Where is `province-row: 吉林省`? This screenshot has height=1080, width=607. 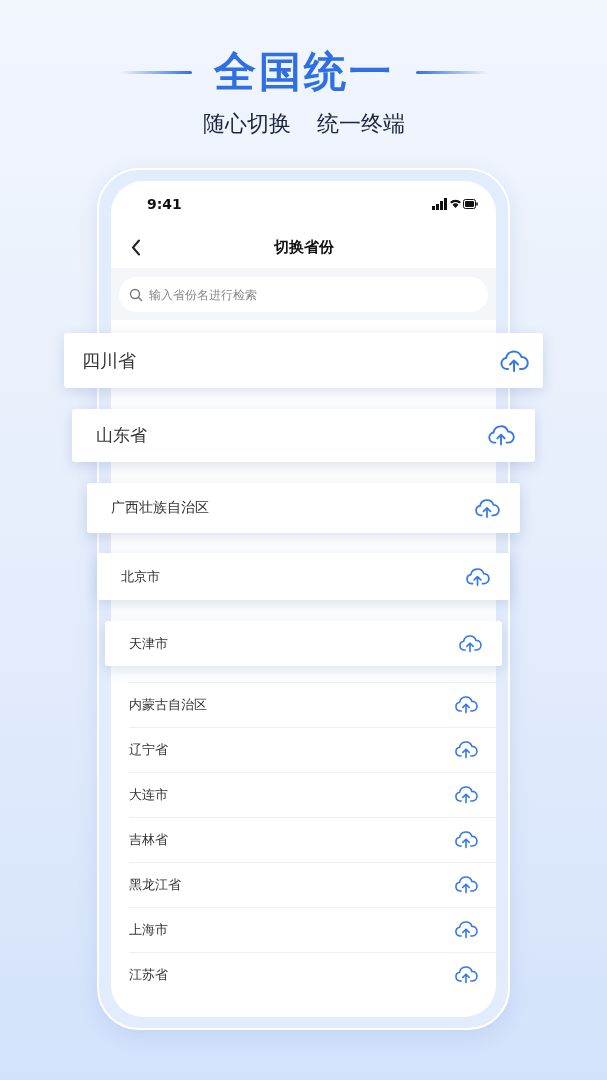 province-row: 吉林省 is located at coordinates (312, 839).